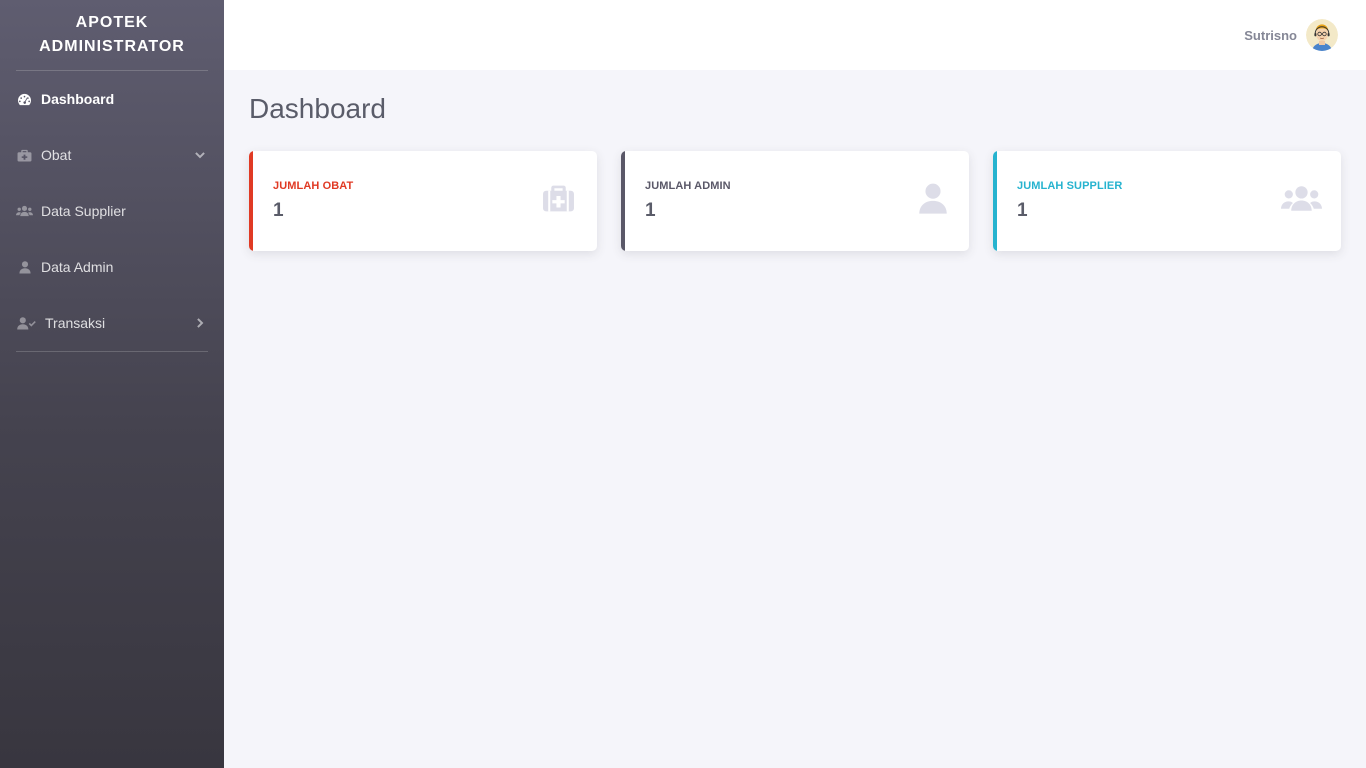 The width and height of the screenshot is (1366, 768). I want to click on card-label: JUMLAH SUPPLIER, so click(1070, 186).